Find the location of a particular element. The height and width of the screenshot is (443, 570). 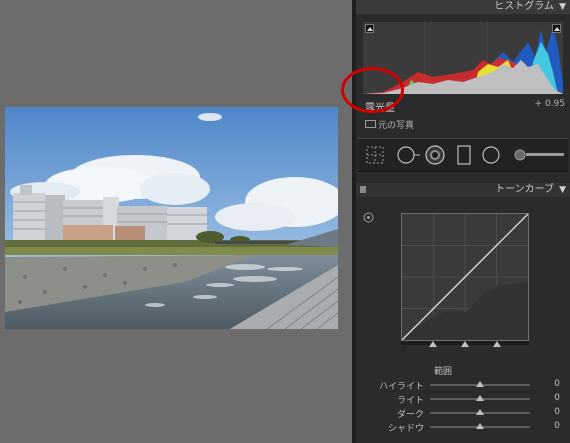

graduated-filter-icon is located at coordinates (464, 155).